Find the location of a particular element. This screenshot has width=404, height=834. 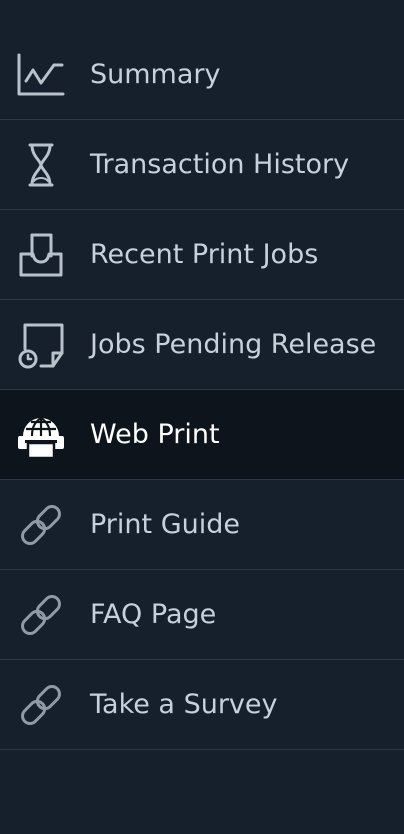

sidebar-item-recent-print-jobs: Recent Print Jobs is located at coordinates (202, 255).